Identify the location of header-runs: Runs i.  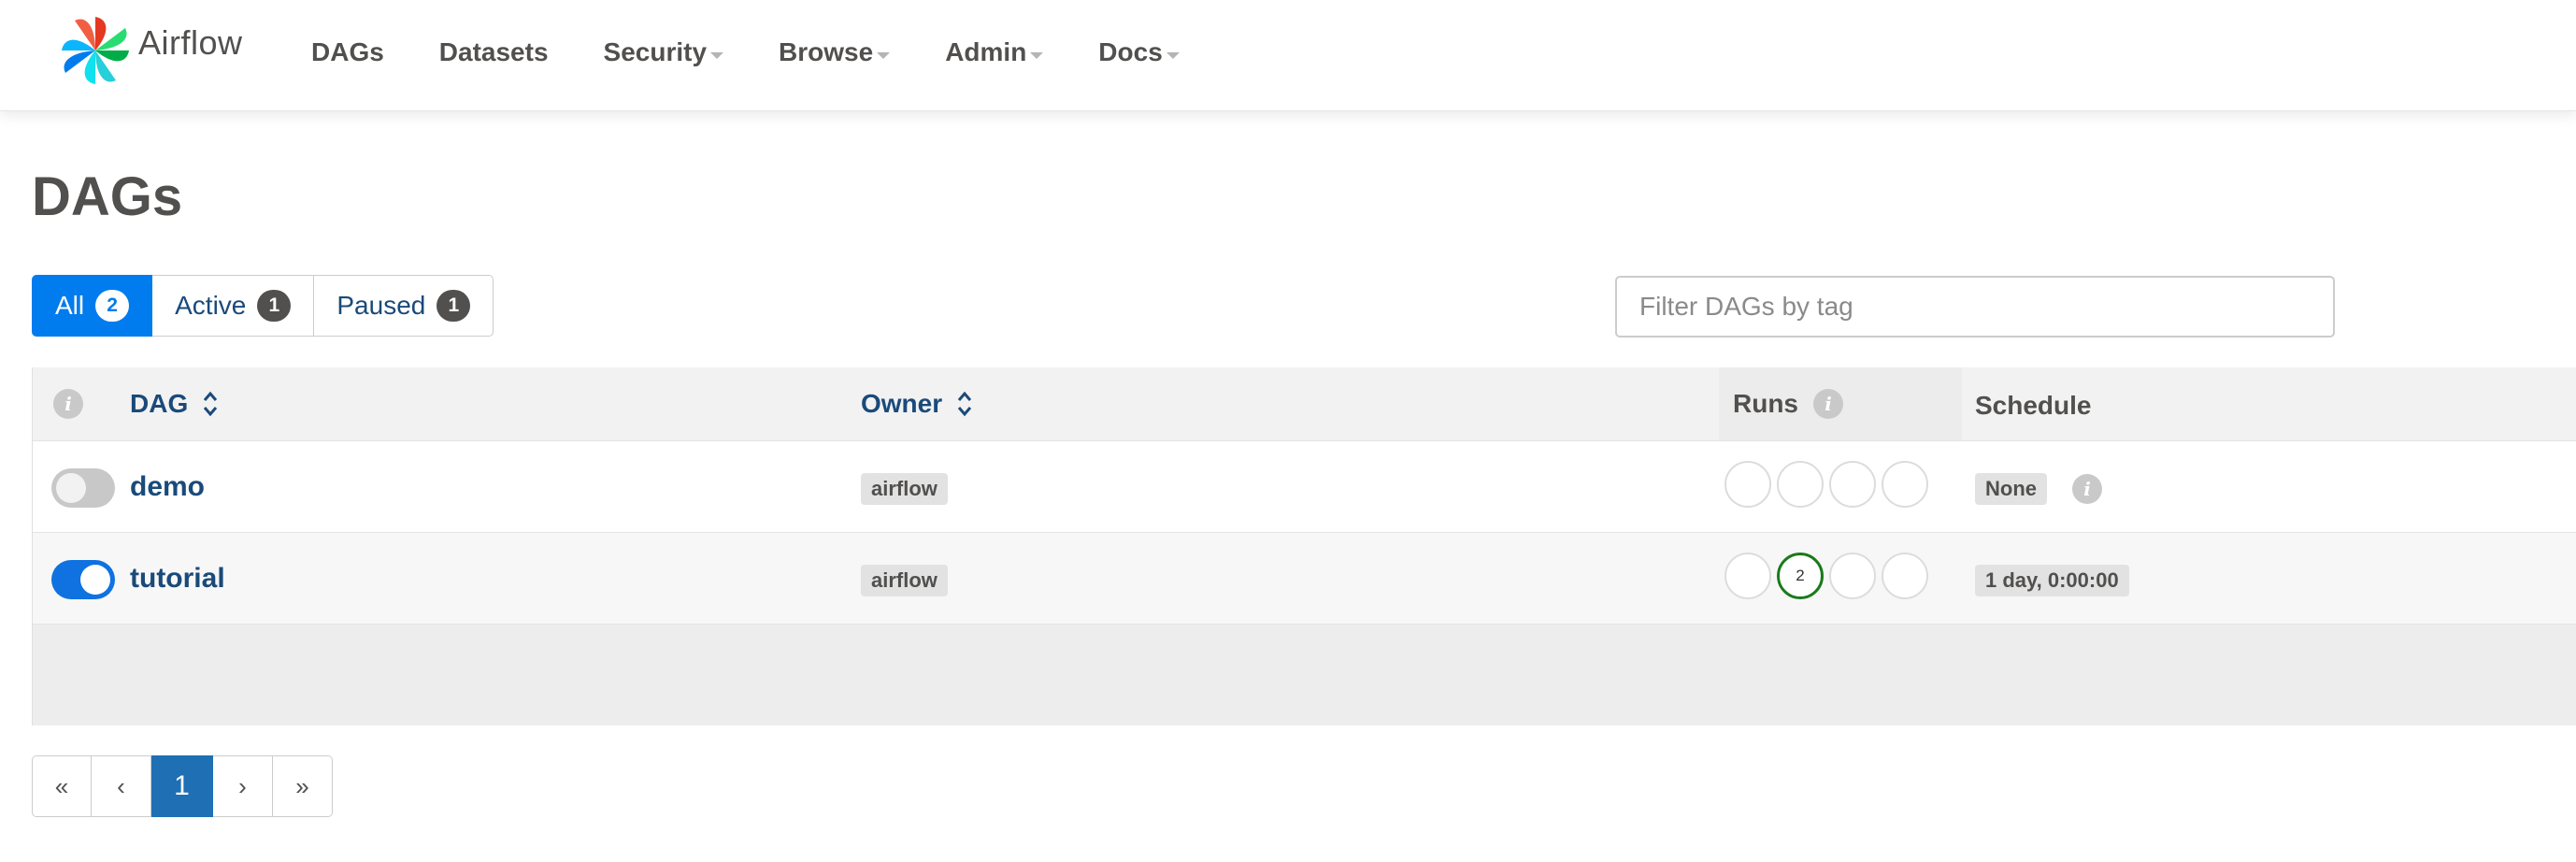
(1788, 404).